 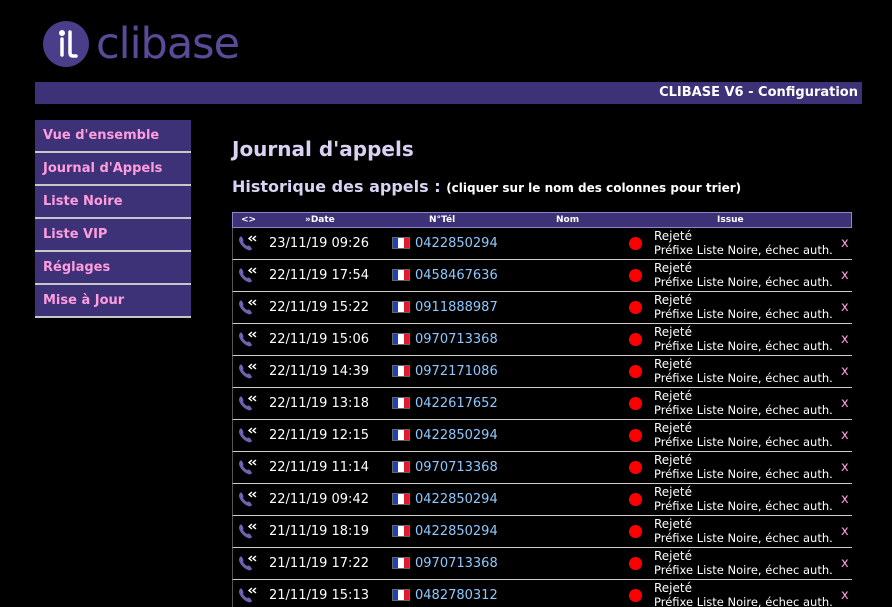 What do you see at coordinates (319, 339) in the screenshot?
I see `call-date: 22/11/19 15:06` at bounding box center [319, 339].